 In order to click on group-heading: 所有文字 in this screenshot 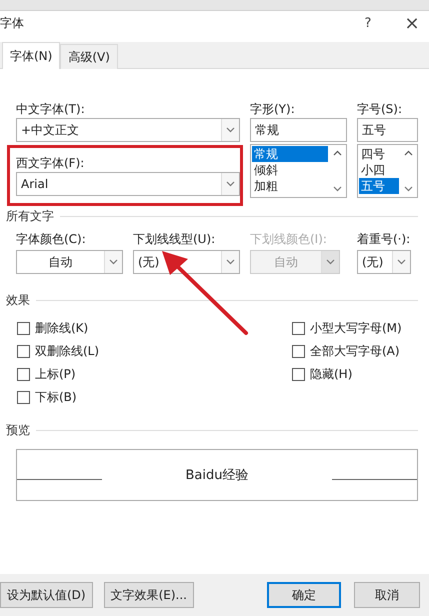, I will do `click(30, 216)`.